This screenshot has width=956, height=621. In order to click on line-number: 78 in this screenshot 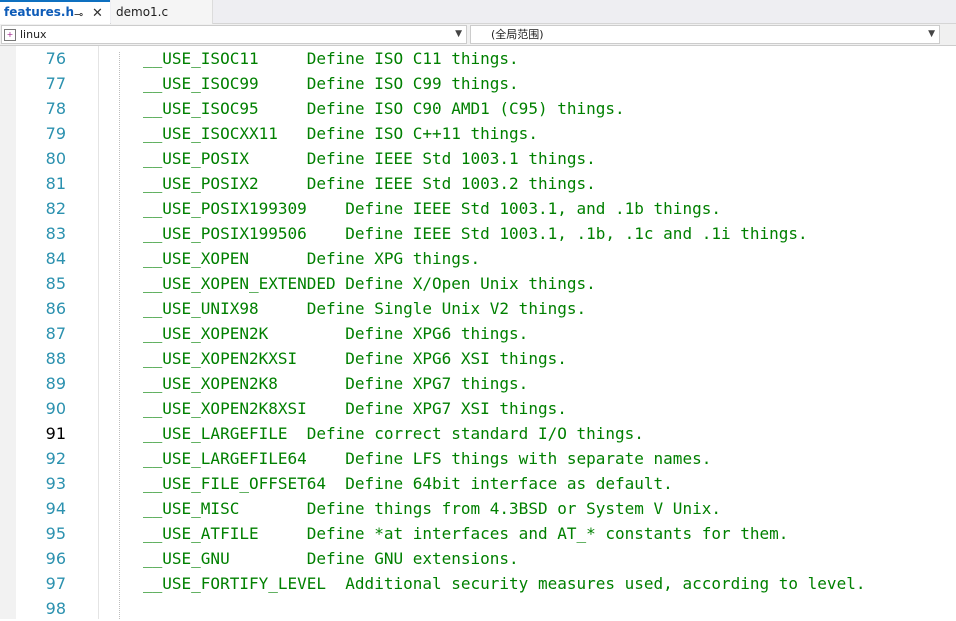, I will do `click(55, 108)`.